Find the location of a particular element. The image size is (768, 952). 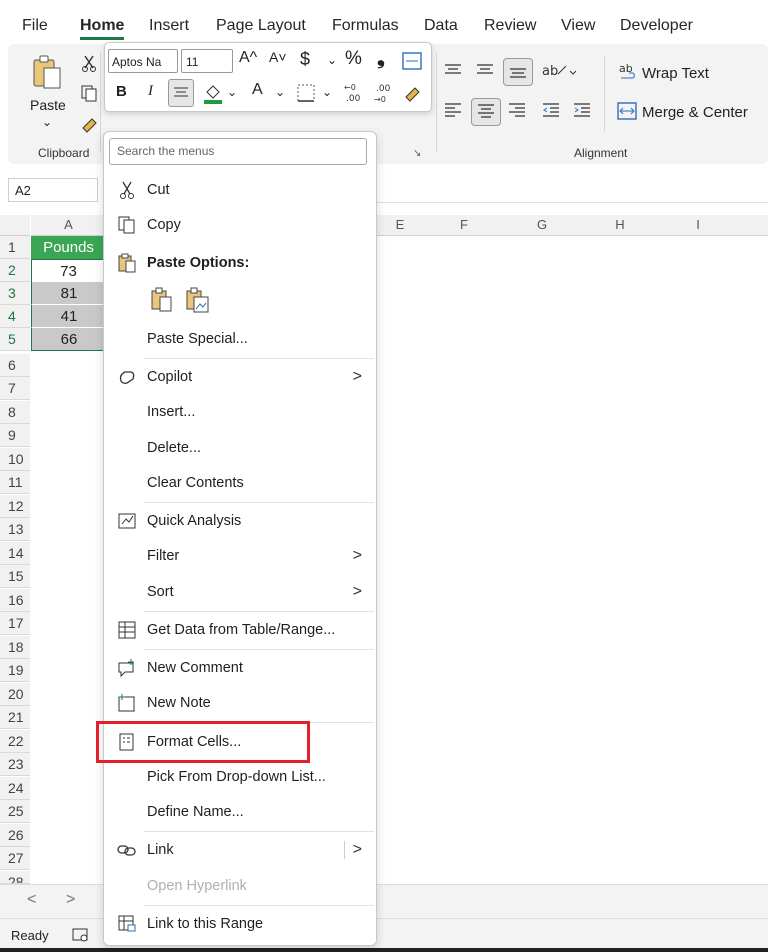

accessibility-icon is located at coordinates (81, 935).